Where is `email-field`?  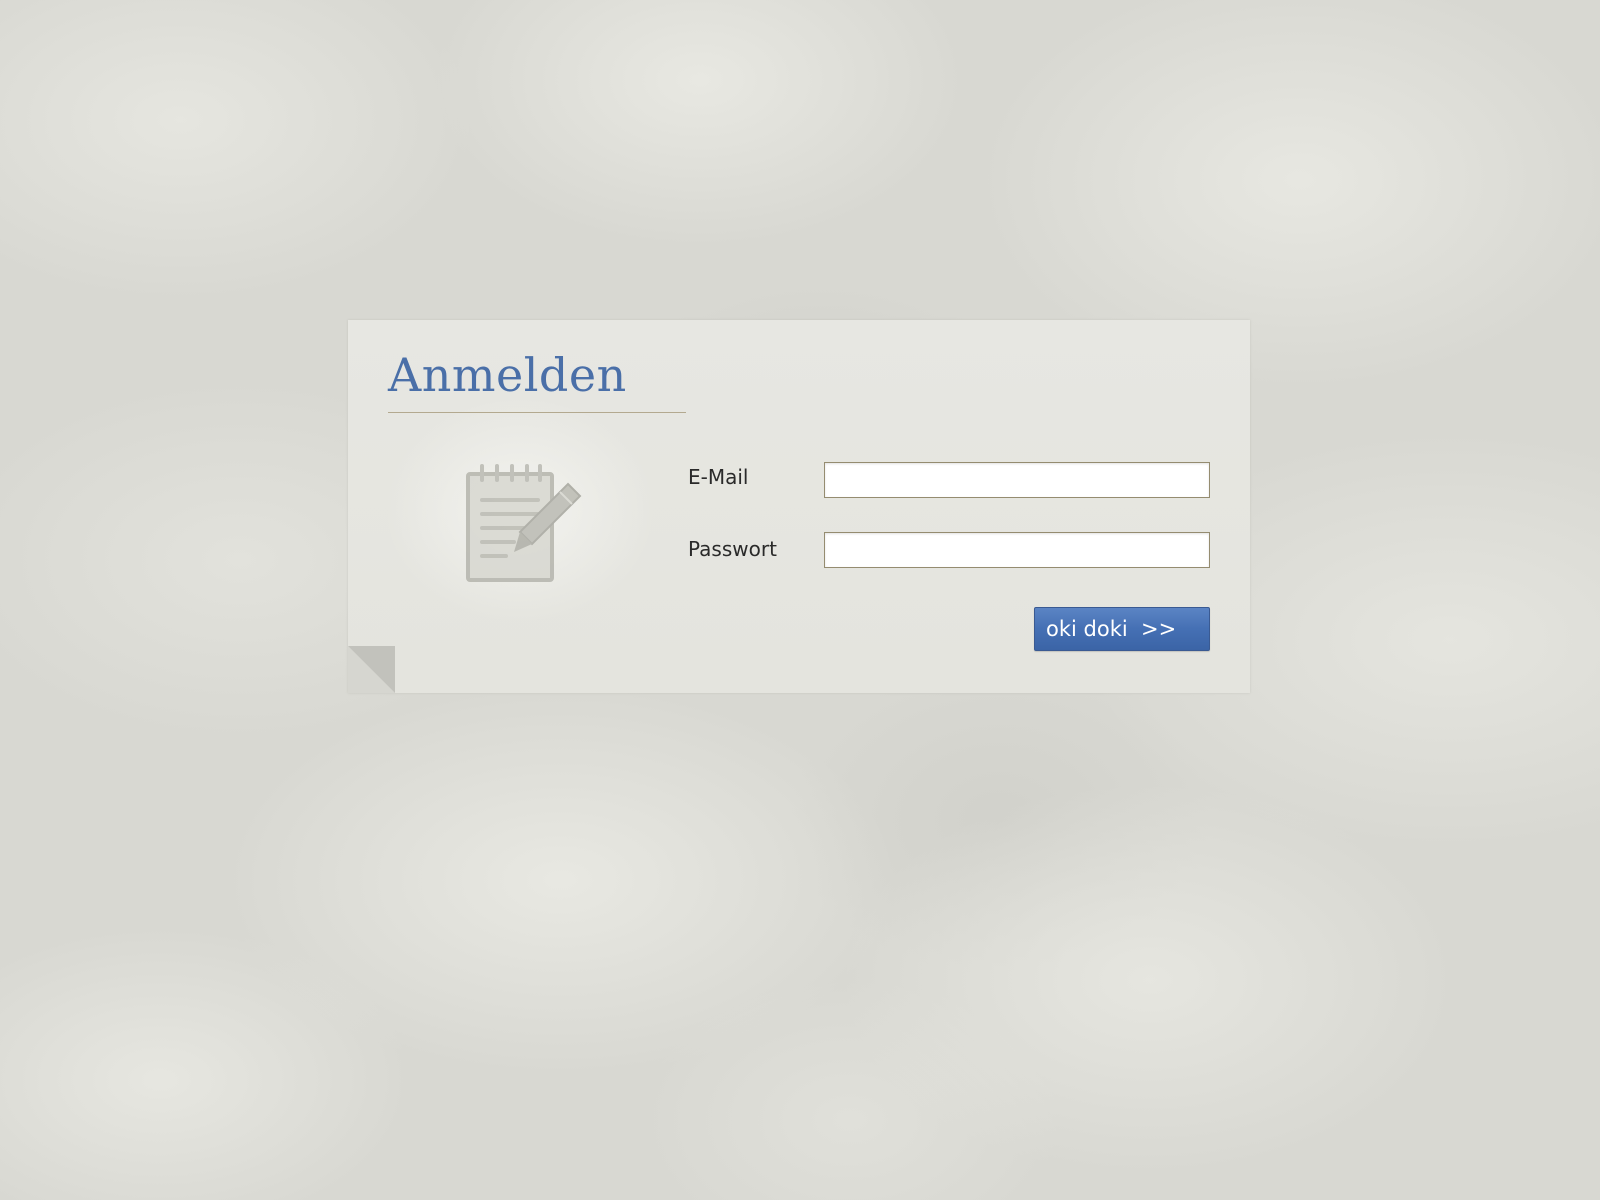 email-field is located at coordinates (1017, 480).